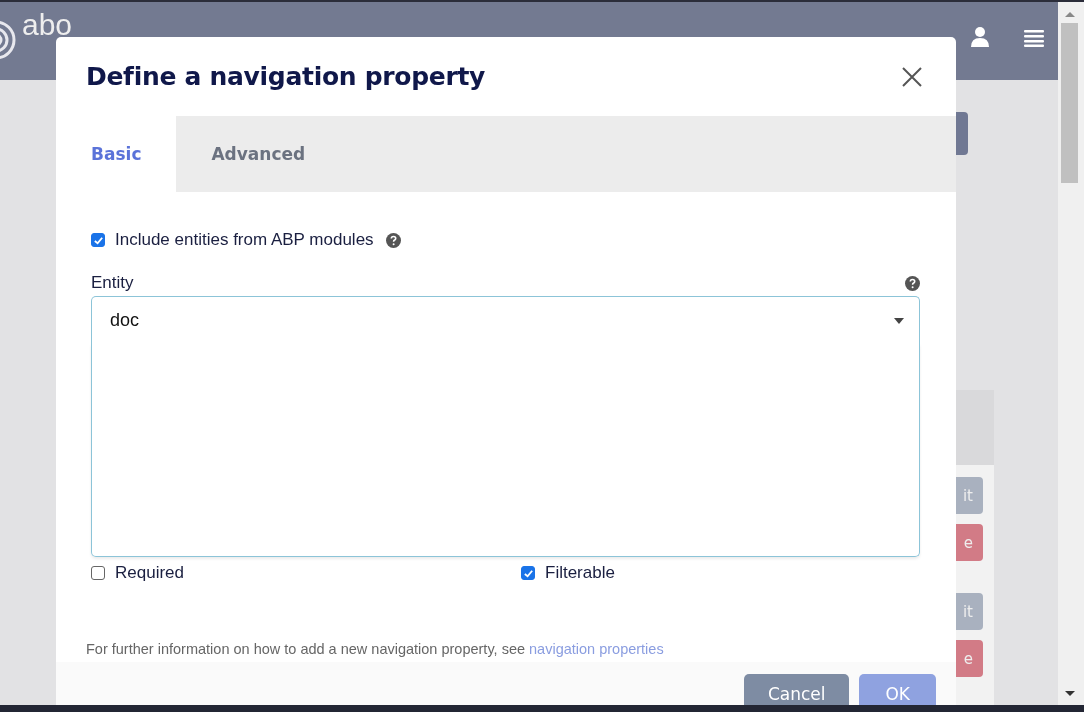  What do you see at coordinates (8, 40) in the screenshot?
I see `logo-icon` at bounding box center [8, 40].